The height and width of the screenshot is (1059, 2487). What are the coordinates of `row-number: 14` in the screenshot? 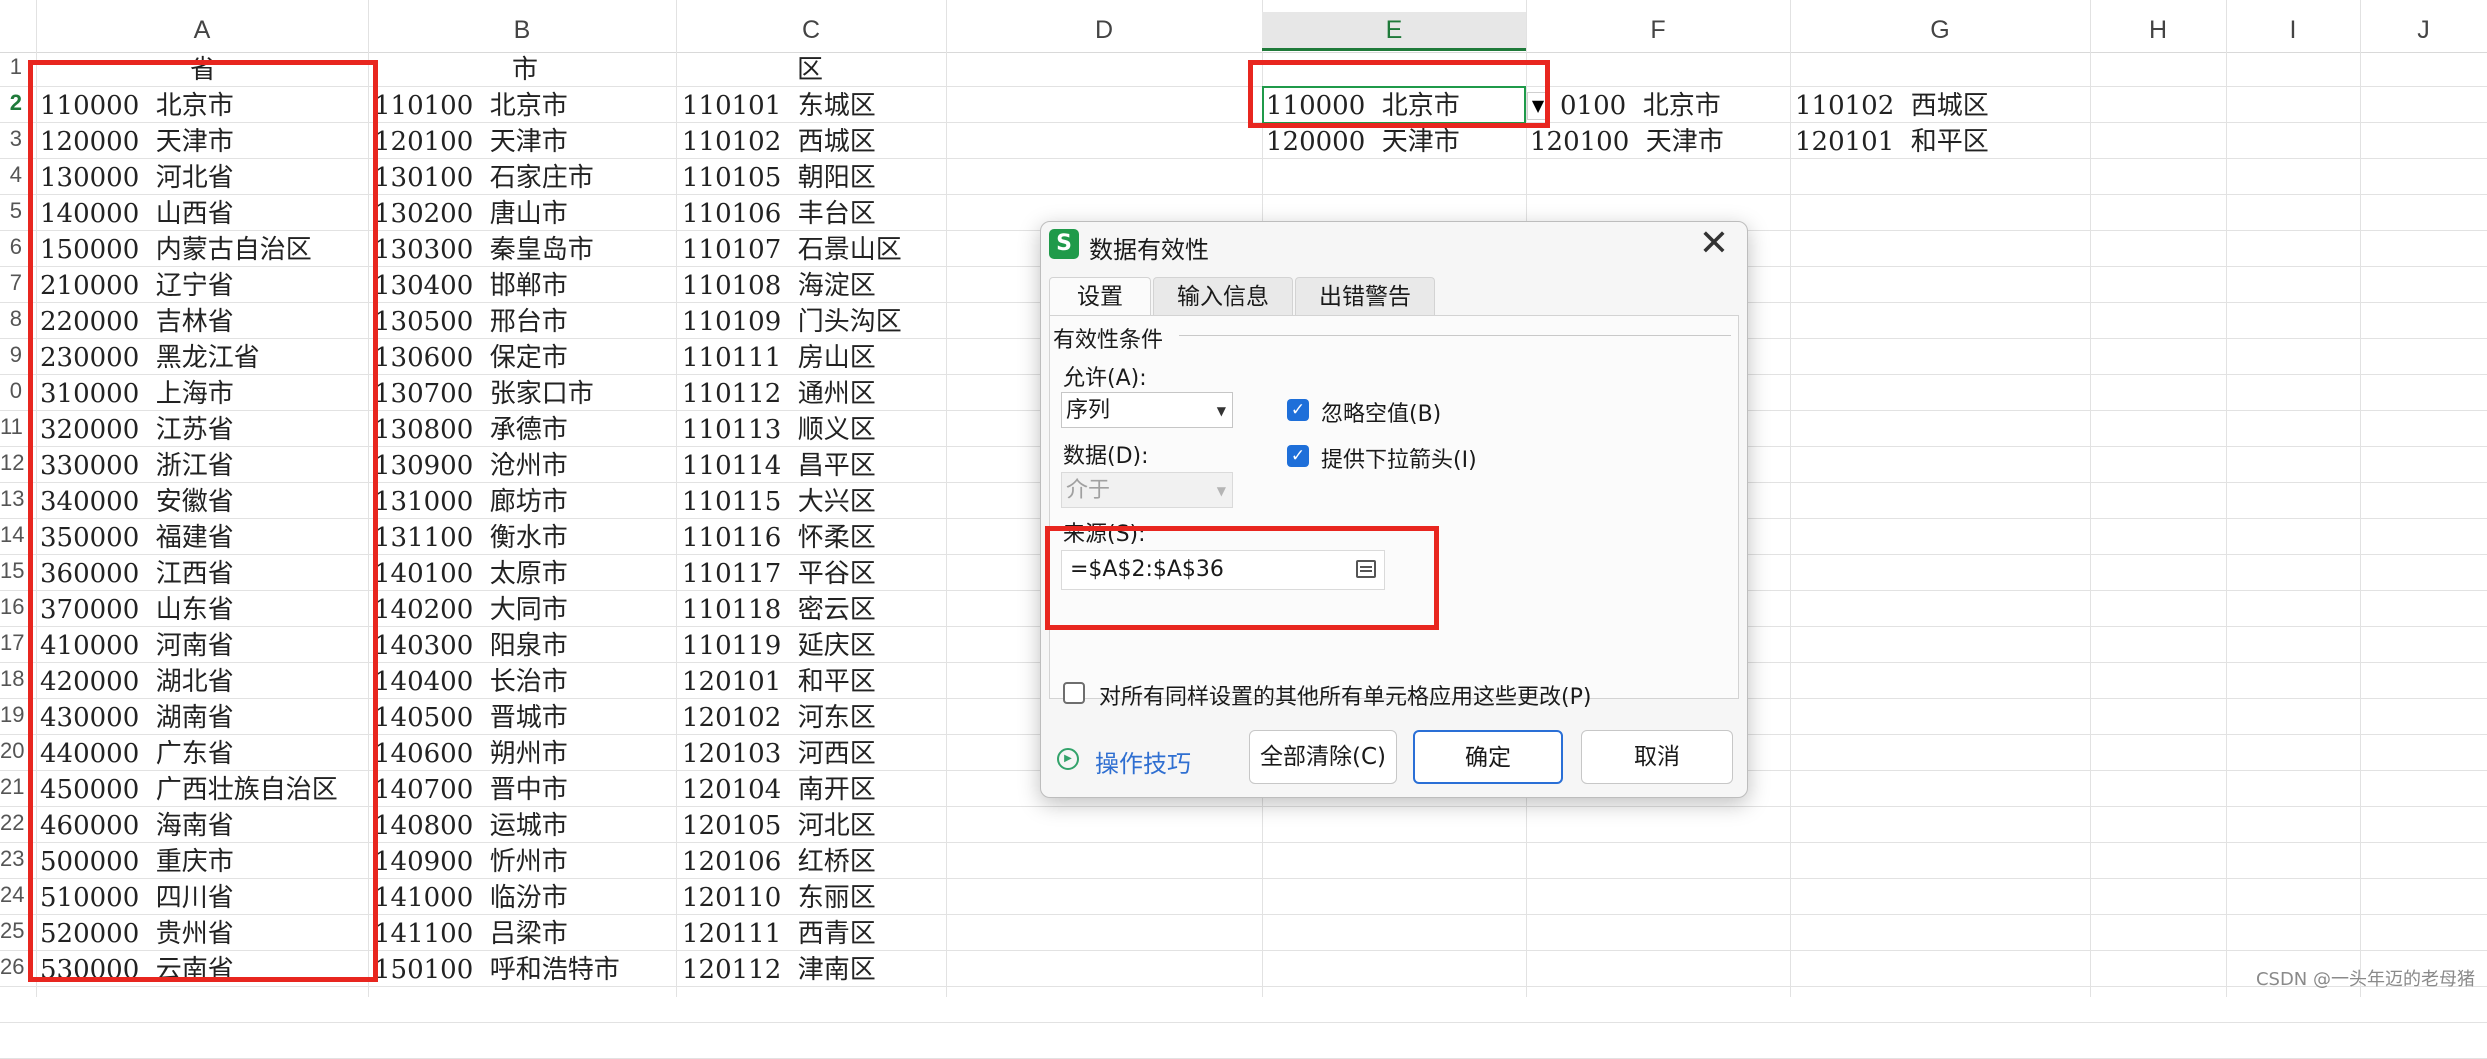 It's located at (12, 535).